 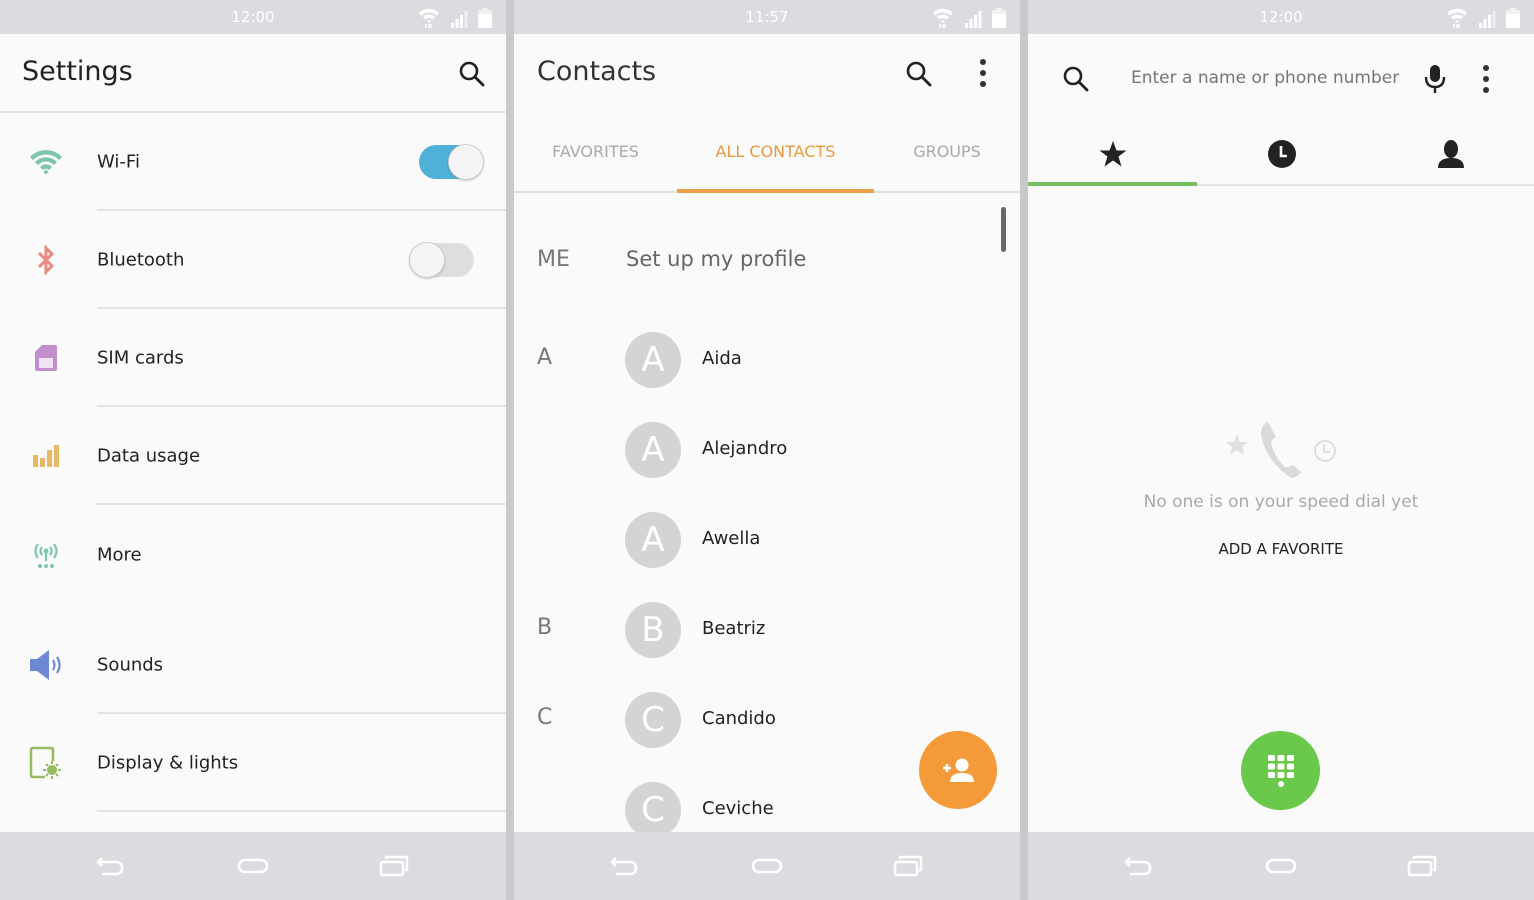 What do you see at coordinates (451, 162) in the screenshot?
I see `wifi-toggle` at bounding box center [451, 162].